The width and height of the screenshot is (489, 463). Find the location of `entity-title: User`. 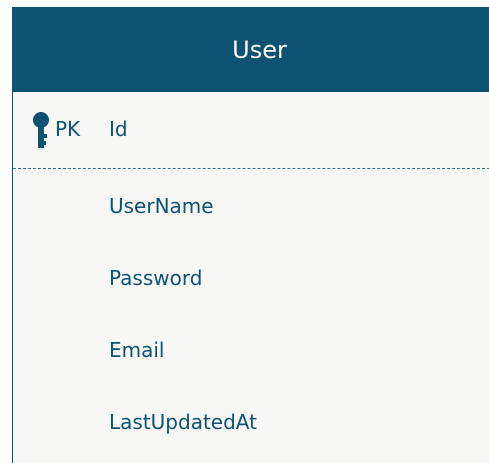

entity-title: User is located at coordinates (259, 49).